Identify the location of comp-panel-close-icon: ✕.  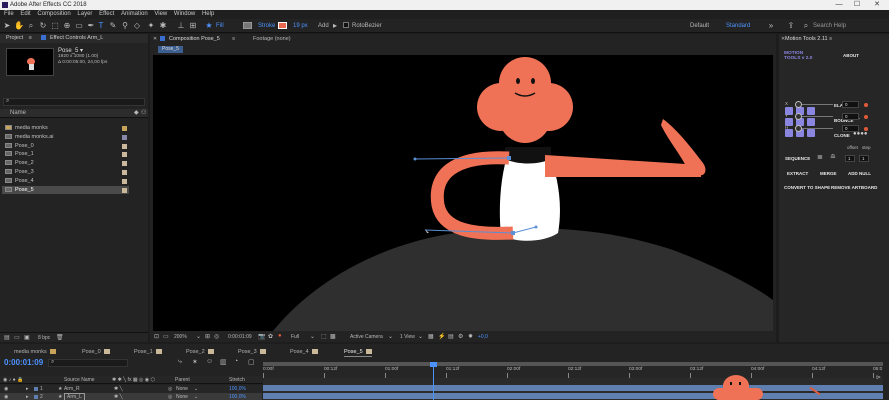
(155, 39).